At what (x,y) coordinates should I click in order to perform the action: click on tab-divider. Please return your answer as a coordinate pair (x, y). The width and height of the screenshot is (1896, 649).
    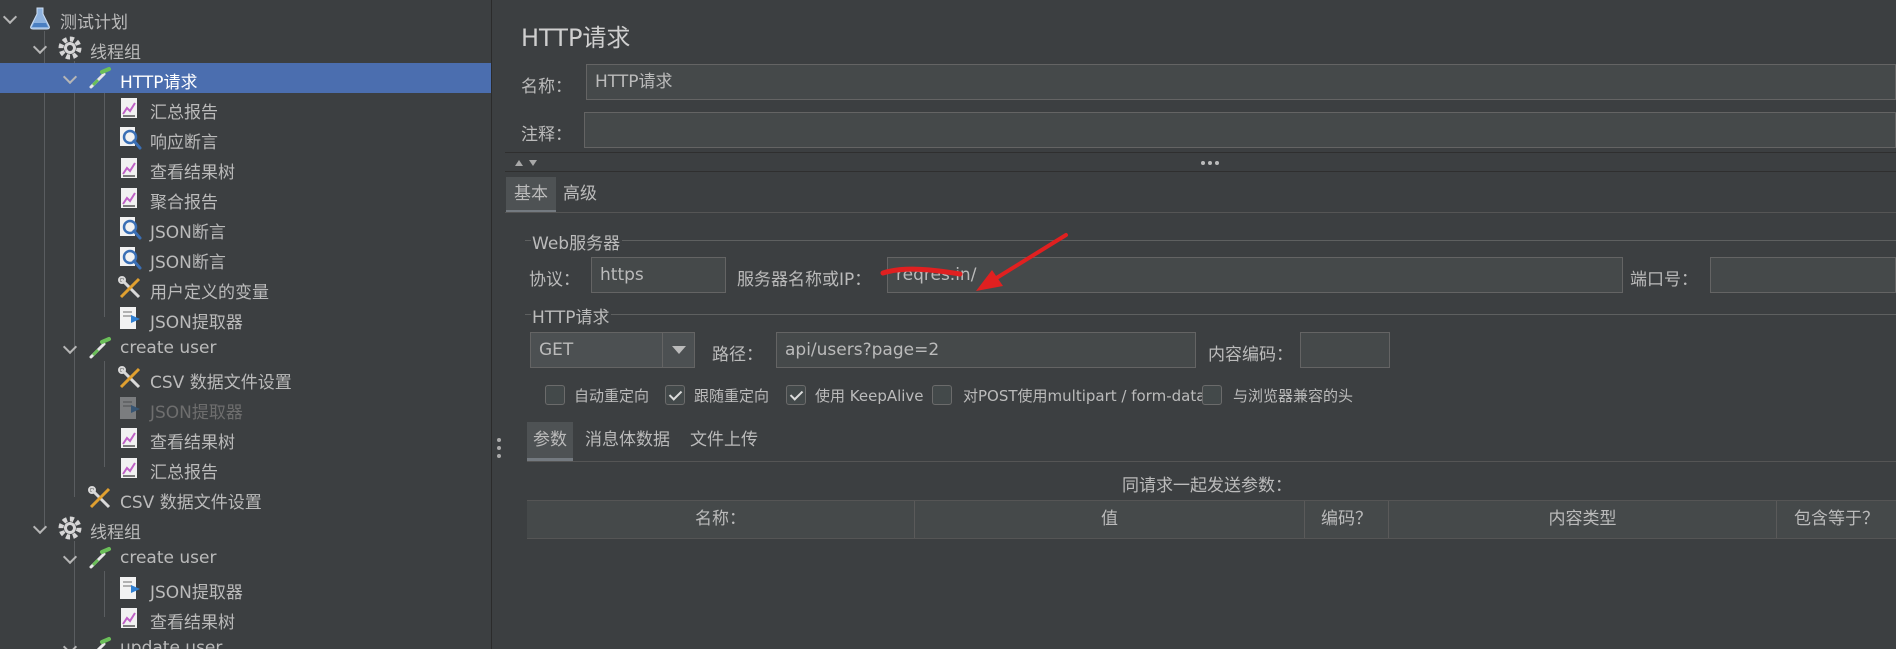
    Looking at the image, I should click on (1200, 212).